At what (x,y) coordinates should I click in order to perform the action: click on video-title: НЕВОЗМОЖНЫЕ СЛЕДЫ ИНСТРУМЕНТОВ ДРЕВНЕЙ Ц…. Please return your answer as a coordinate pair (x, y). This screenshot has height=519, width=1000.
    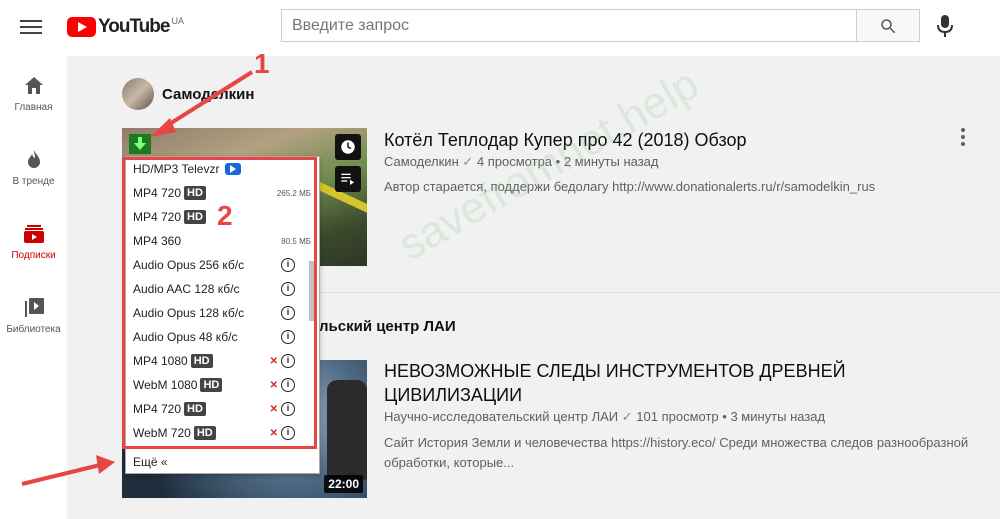
    Looking at the image, I should click on (615, 383).